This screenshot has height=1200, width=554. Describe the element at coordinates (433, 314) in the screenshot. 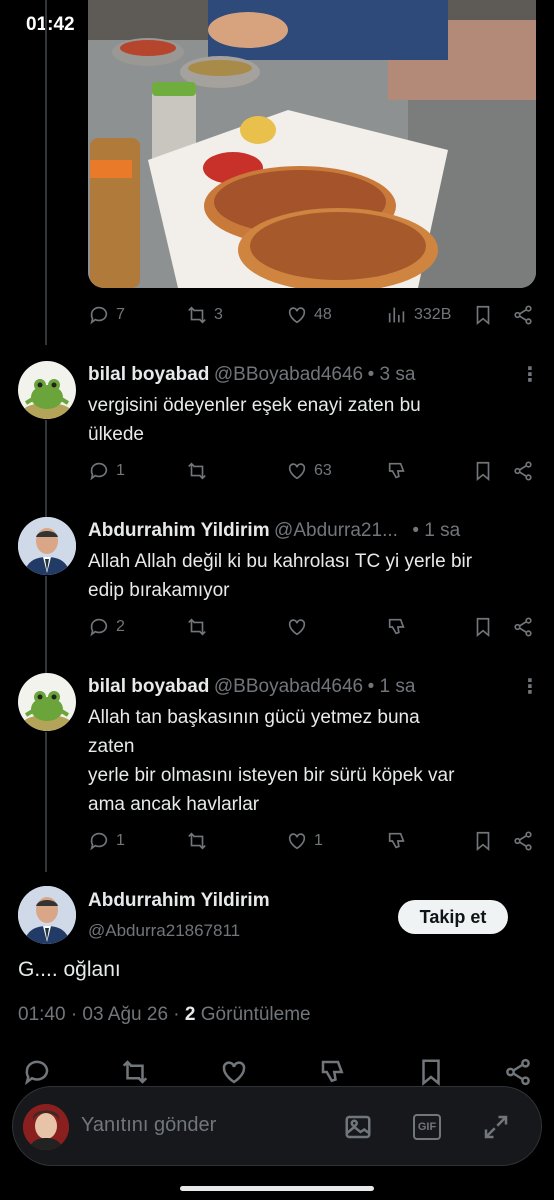

I see `views-count: 332B` at that location.